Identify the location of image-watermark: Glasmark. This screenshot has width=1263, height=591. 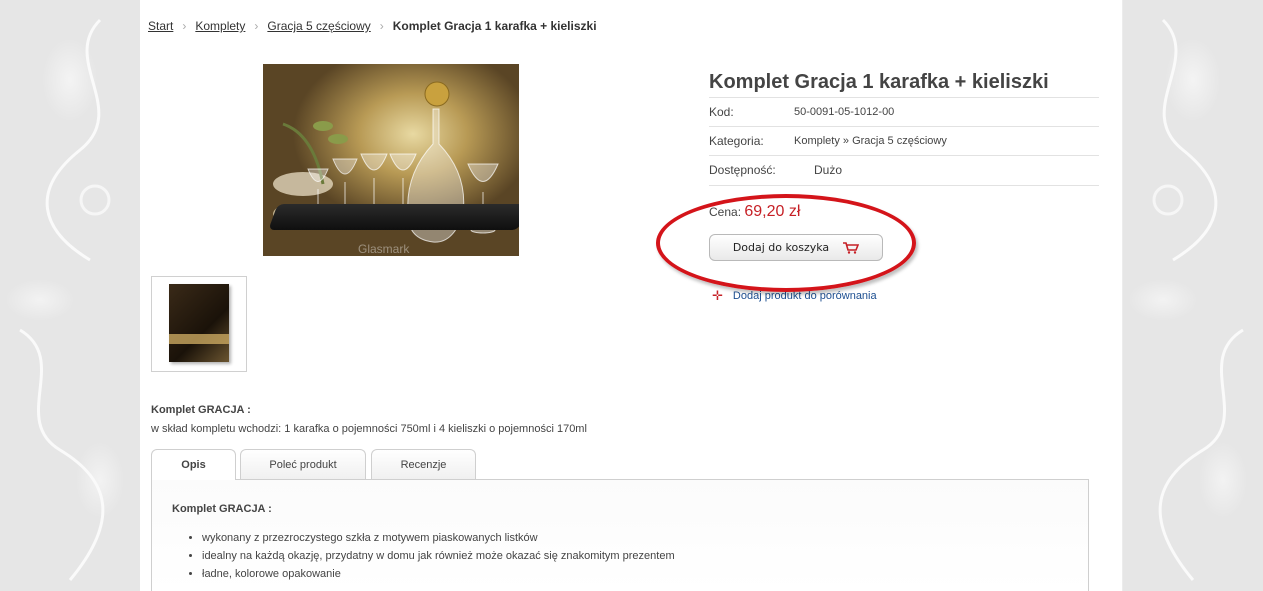
(384, 249).